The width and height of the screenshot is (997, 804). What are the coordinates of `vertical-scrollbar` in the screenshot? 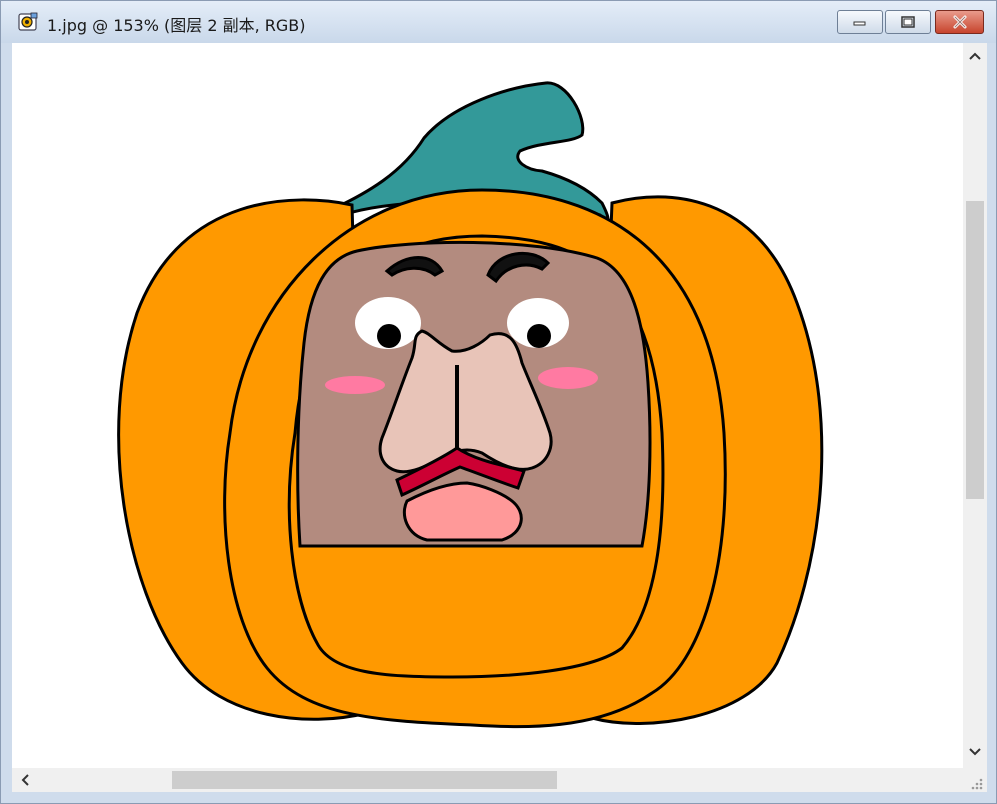 It's located at (975, 405).